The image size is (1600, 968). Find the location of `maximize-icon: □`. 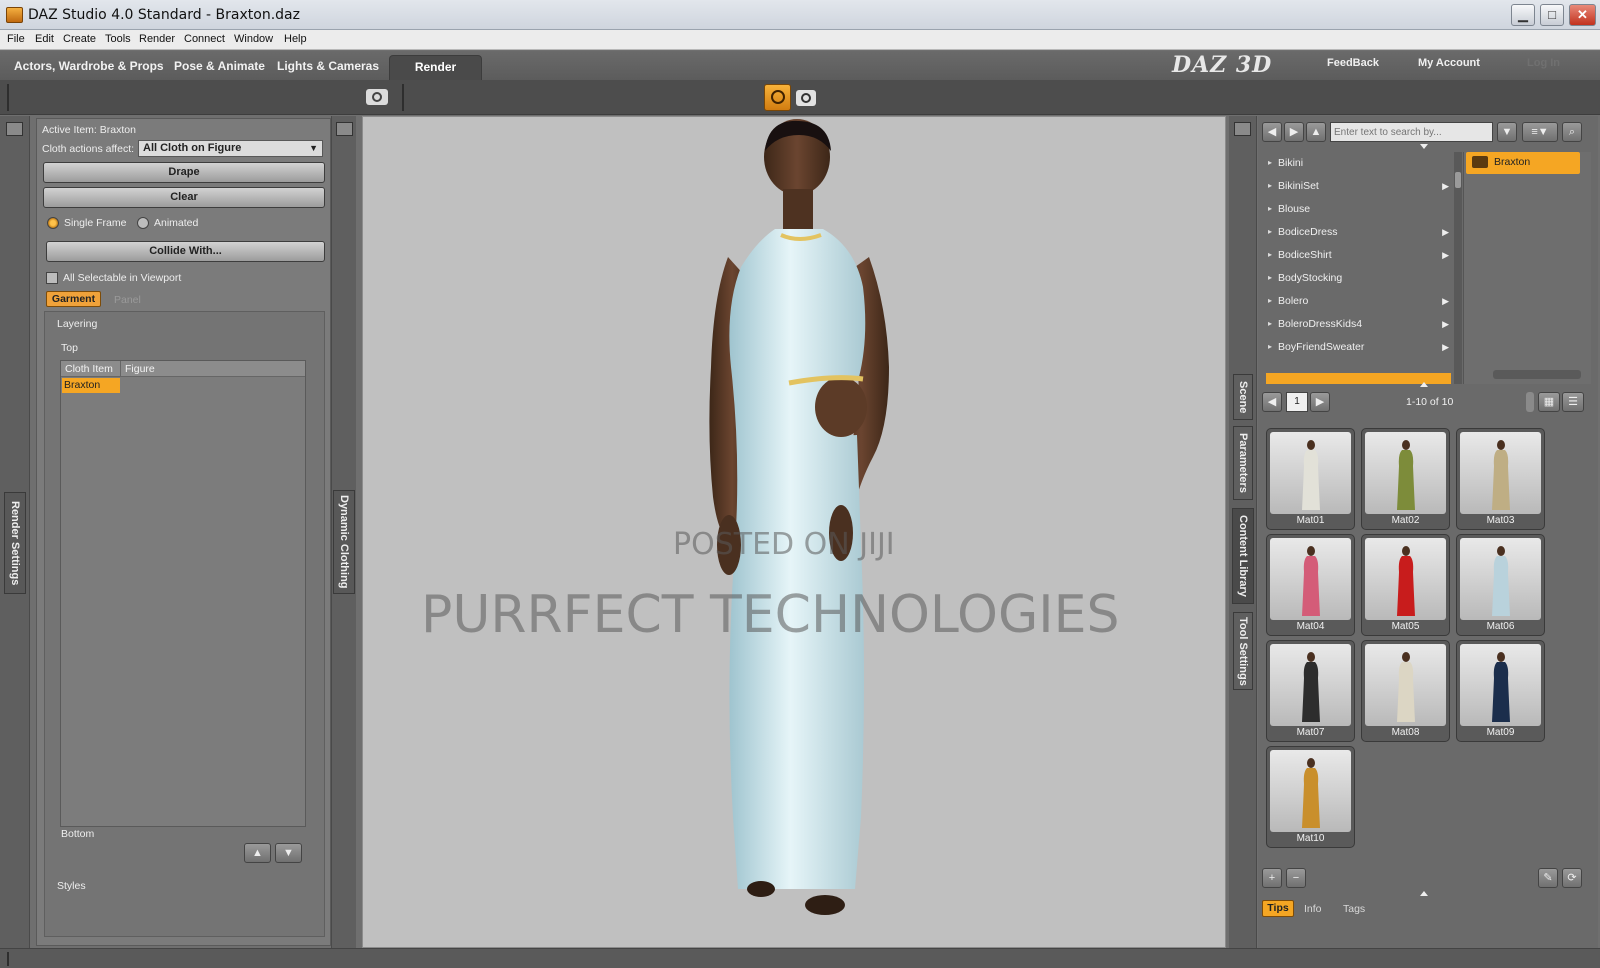

maximize-icon: □ is located at coordinates (1552, 15).